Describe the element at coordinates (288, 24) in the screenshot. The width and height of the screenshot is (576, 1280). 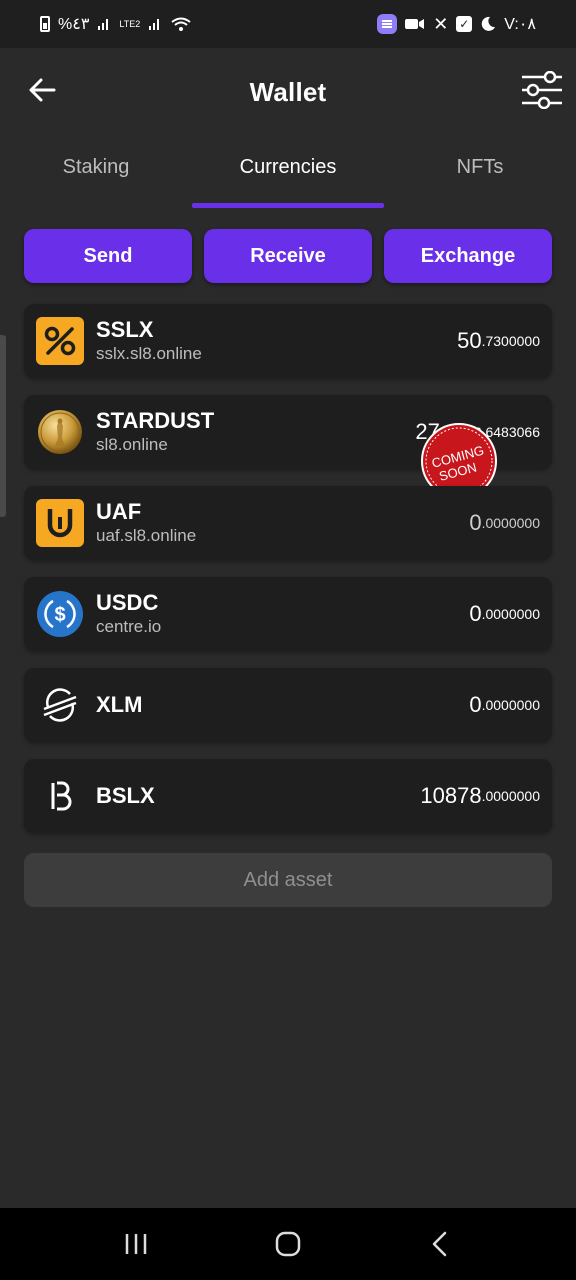
I see `status-bar: %٤٣ LTE2 ✕ ✓ V:٠٨` at that location.